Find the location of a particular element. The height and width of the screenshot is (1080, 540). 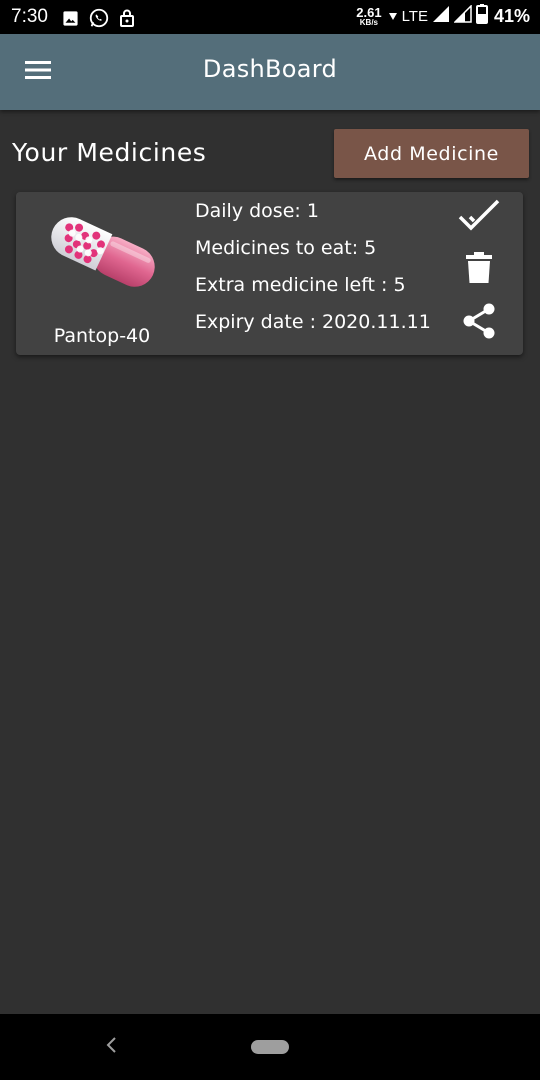

add-medicine-button: Add Medicine is located at coordinates (431, 153).